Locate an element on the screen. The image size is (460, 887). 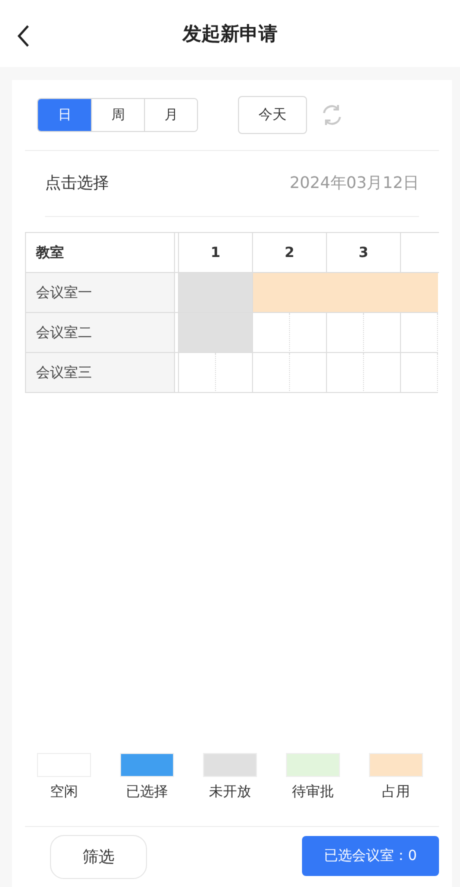
date-label: 点击选择 is located at coordinates (77, 183).